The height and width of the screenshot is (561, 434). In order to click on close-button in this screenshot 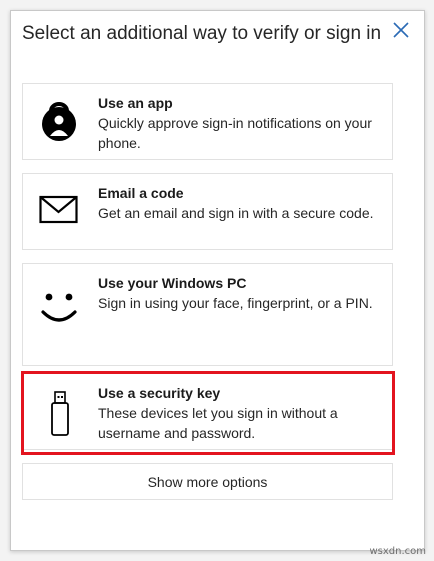, I will do `click(401, 30)`.